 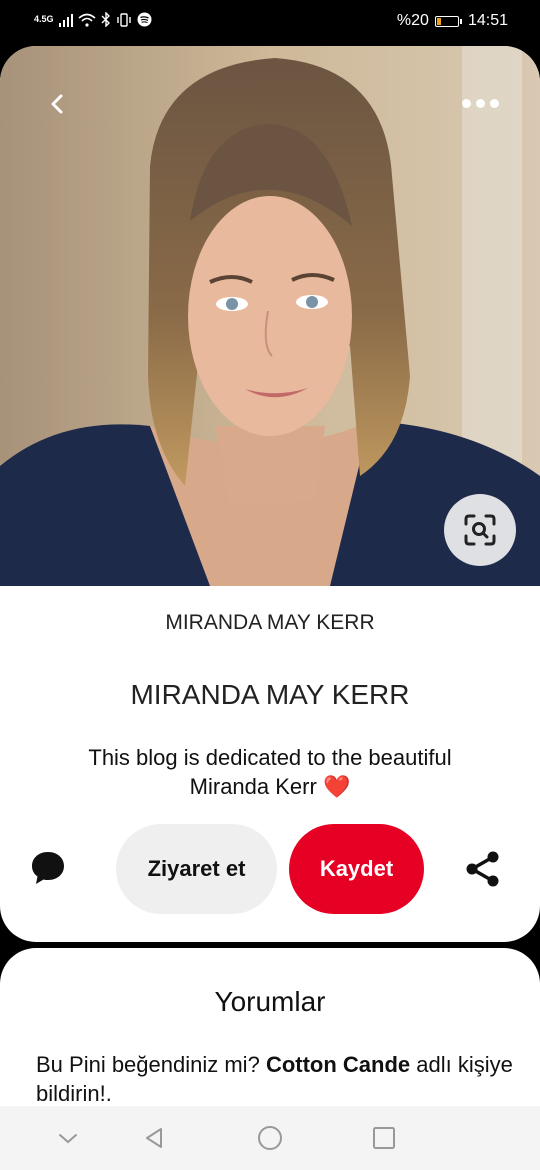 I want to click on visit-button: Ziyaret et, so click(x=196, y=869).